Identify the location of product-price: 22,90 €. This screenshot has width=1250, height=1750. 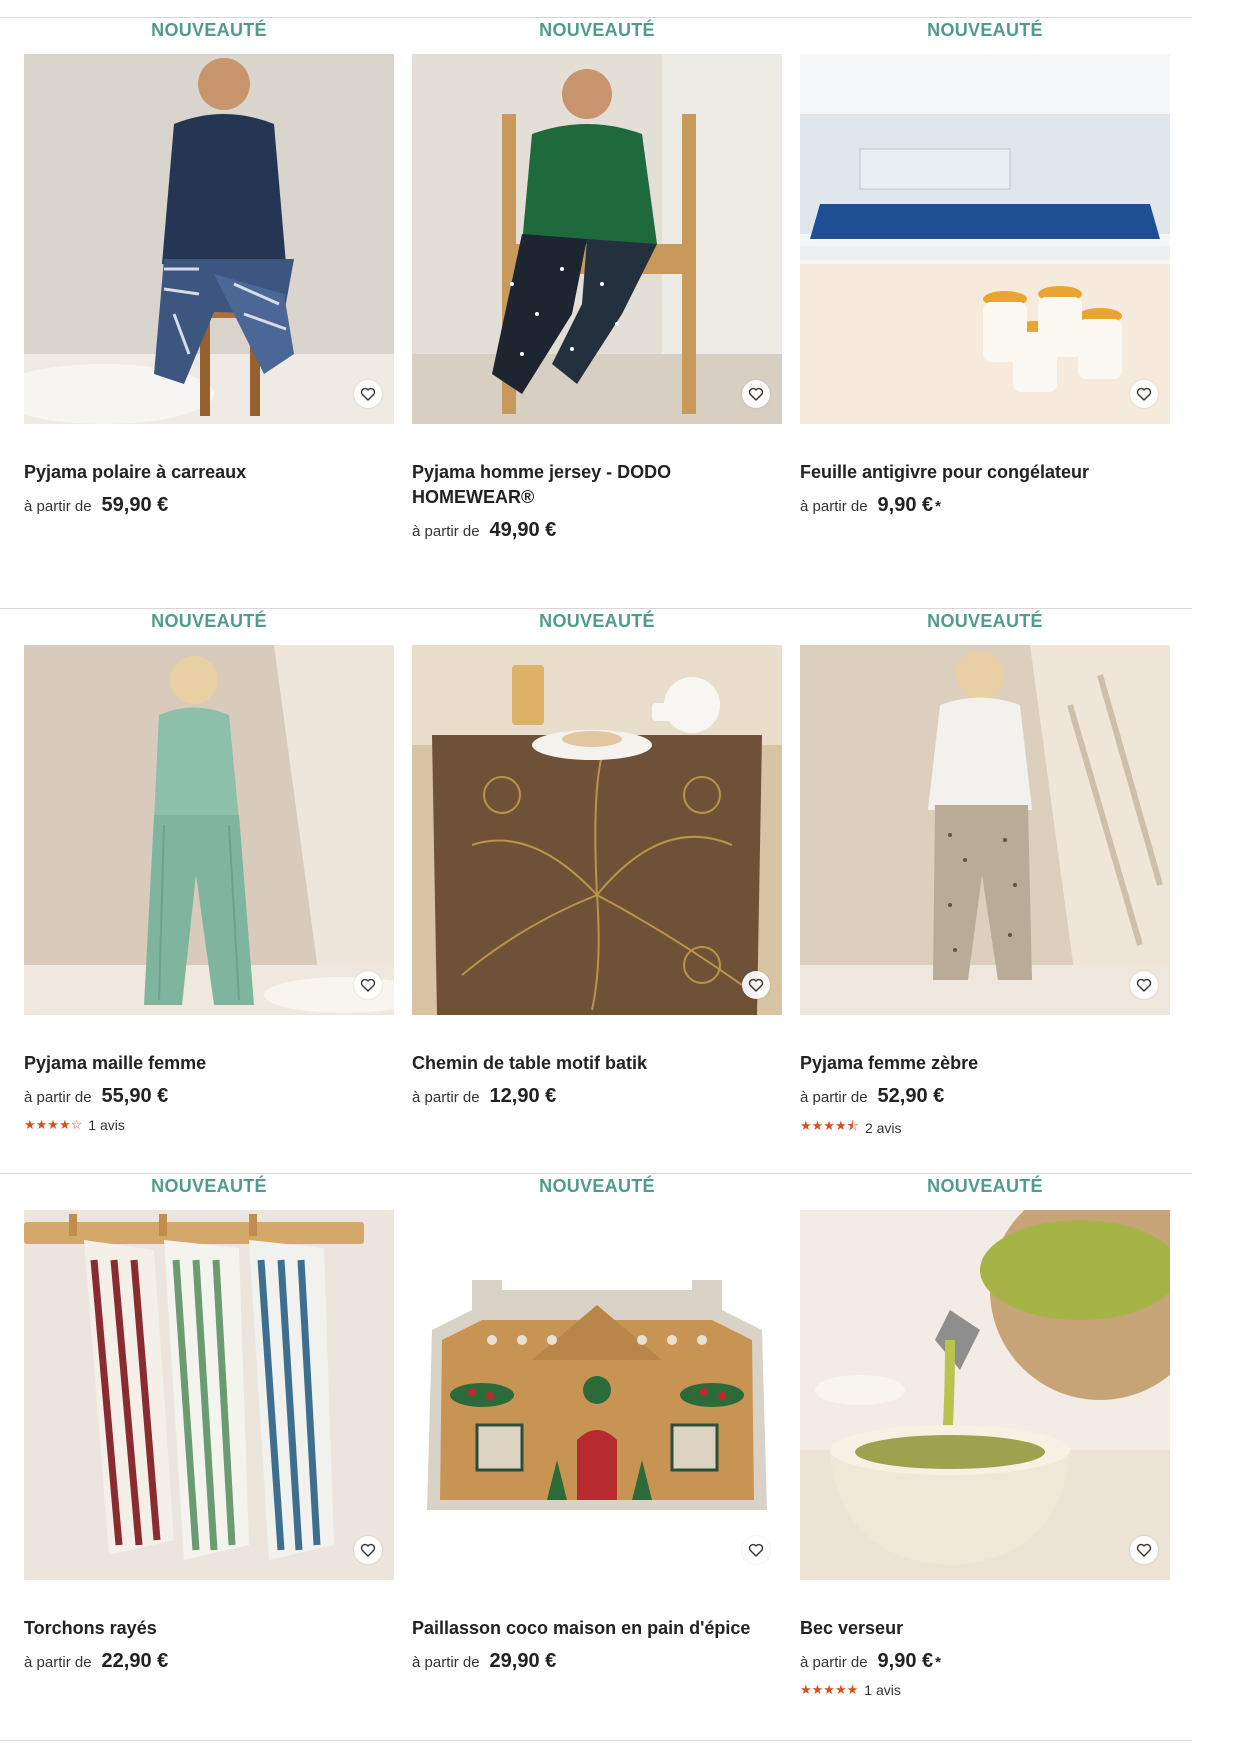
(135, 1661).